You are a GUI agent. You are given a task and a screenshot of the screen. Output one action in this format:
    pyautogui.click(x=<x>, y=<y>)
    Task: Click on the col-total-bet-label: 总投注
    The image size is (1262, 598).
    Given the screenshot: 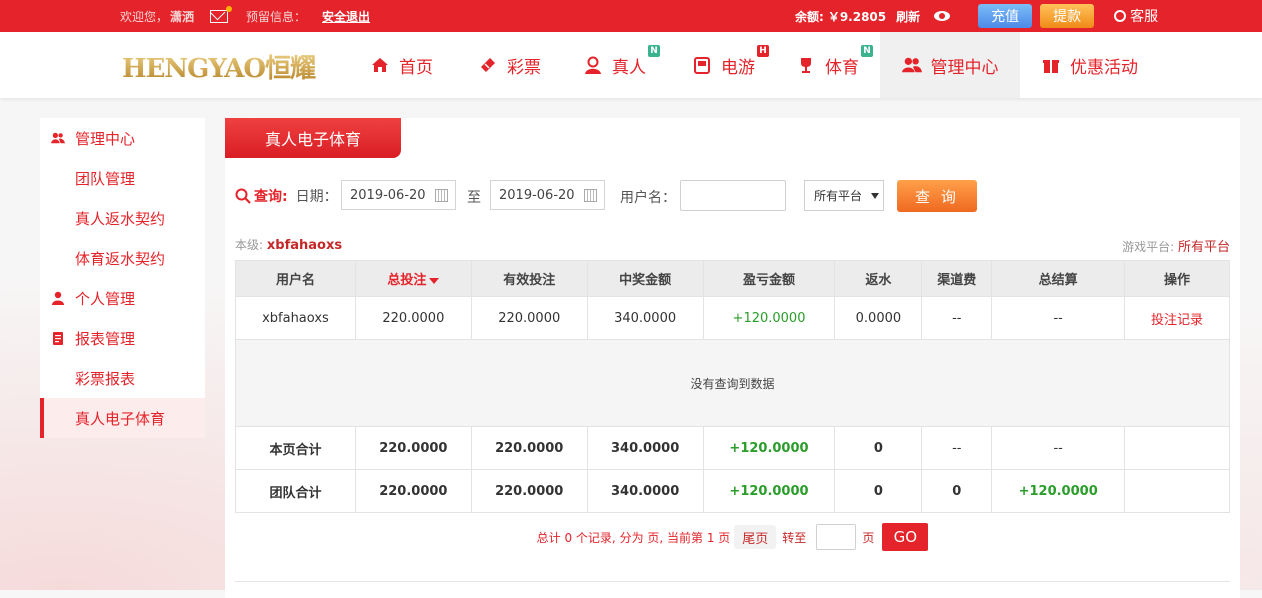 What is the action you would take?
    pyautogui.click(x=407, y=280)
    